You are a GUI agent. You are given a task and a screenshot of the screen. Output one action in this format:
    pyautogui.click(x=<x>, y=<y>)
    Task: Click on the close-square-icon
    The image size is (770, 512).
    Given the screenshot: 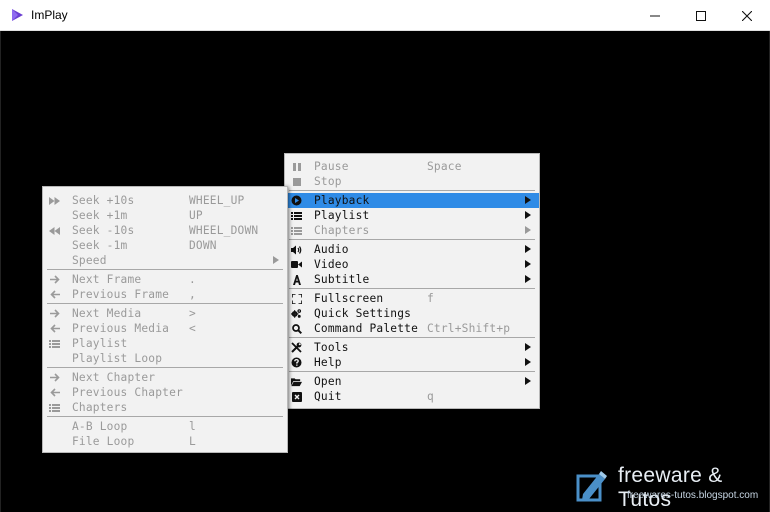 What is the action you would take?
    pyautogui.click(x=296, y=396)
    